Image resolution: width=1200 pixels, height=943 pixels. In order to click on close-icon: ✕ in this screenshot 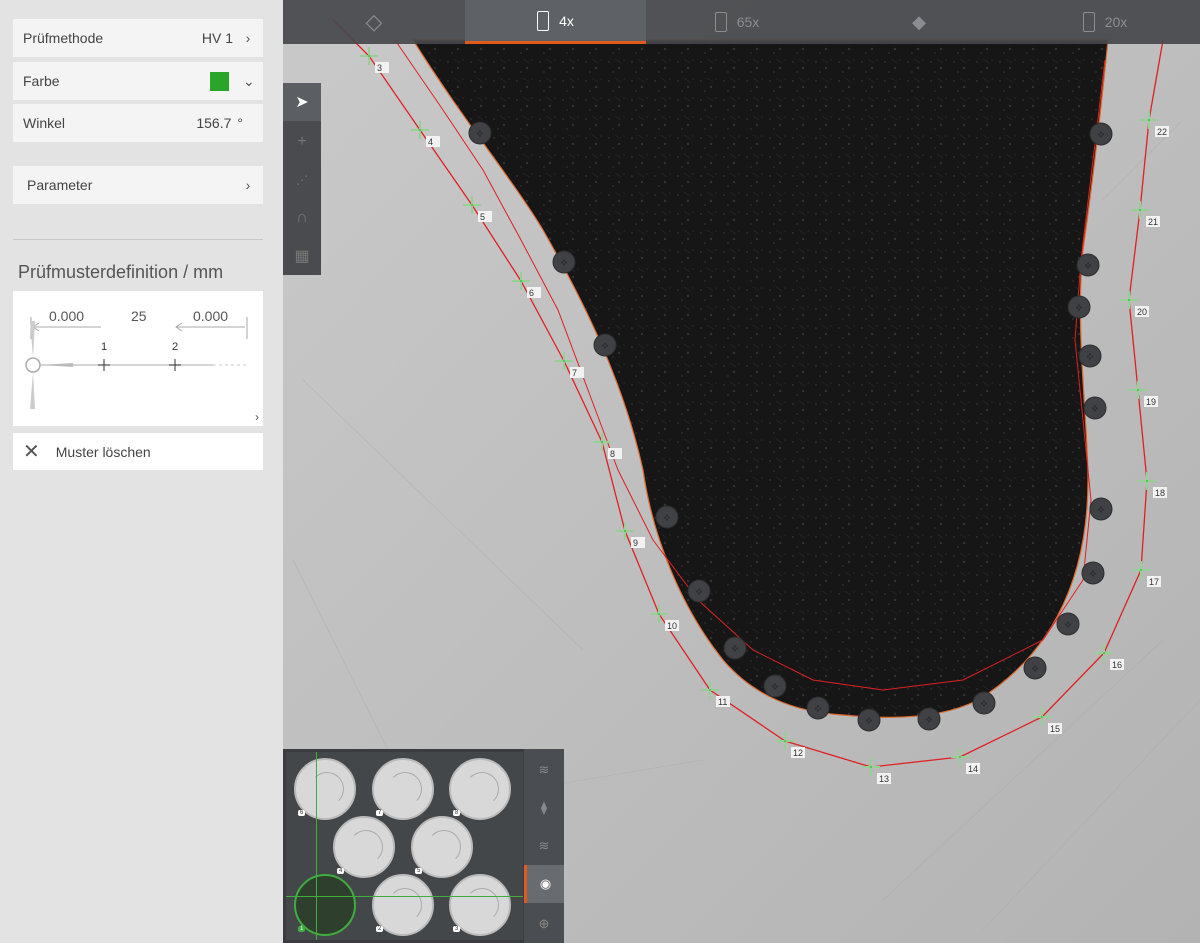, I will do `click(31, 451)`.